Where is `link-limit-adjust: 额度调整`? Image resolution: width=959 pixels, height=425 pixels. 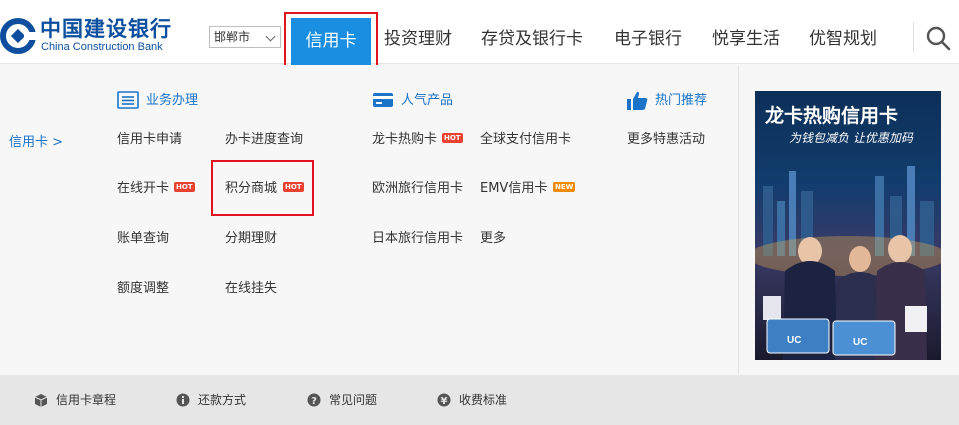
link-limit-adjust: 额度调整 is located at coordinates (143, 289).